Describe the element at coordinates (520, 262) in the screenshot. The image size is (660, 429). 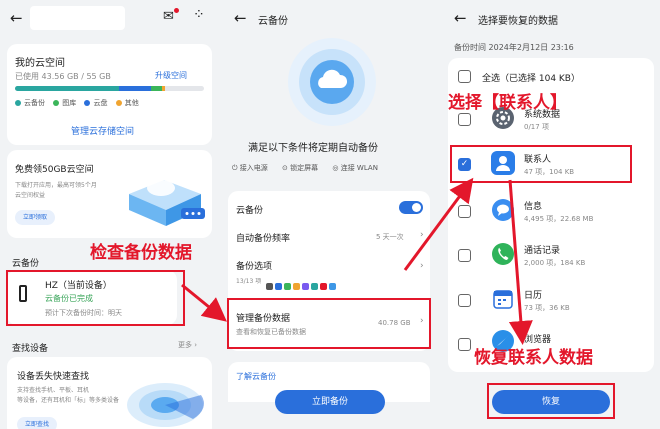
I see `arrow-to-restore` at that location.